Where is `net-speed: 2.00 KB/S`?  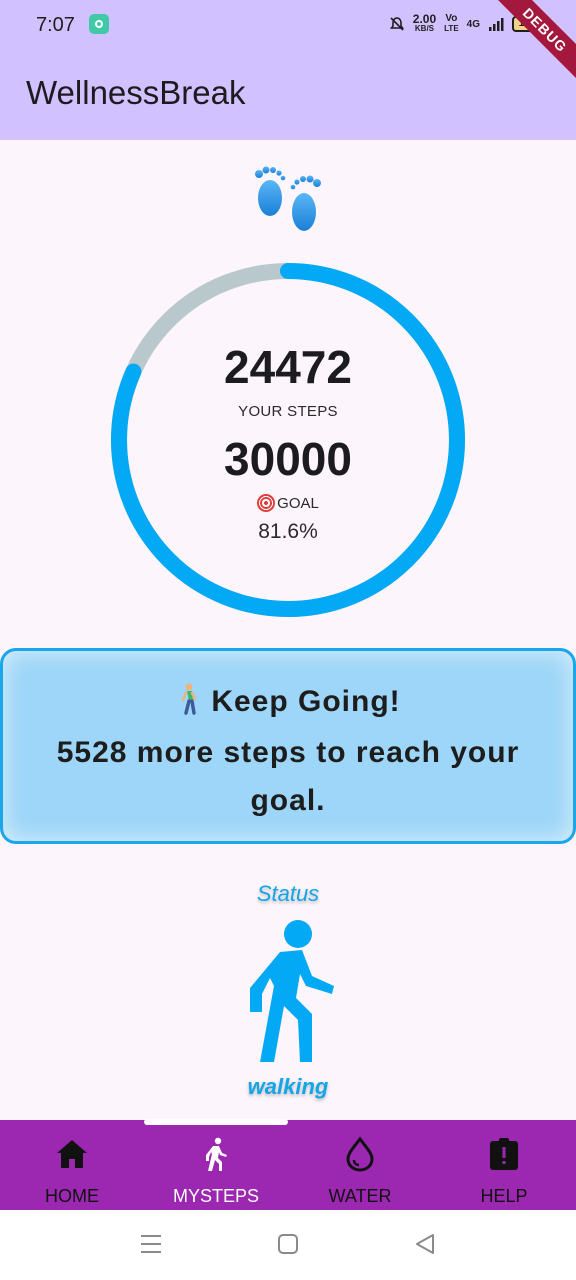
net-speed: 2.00 KB/S is located at coordinates (424, 23).